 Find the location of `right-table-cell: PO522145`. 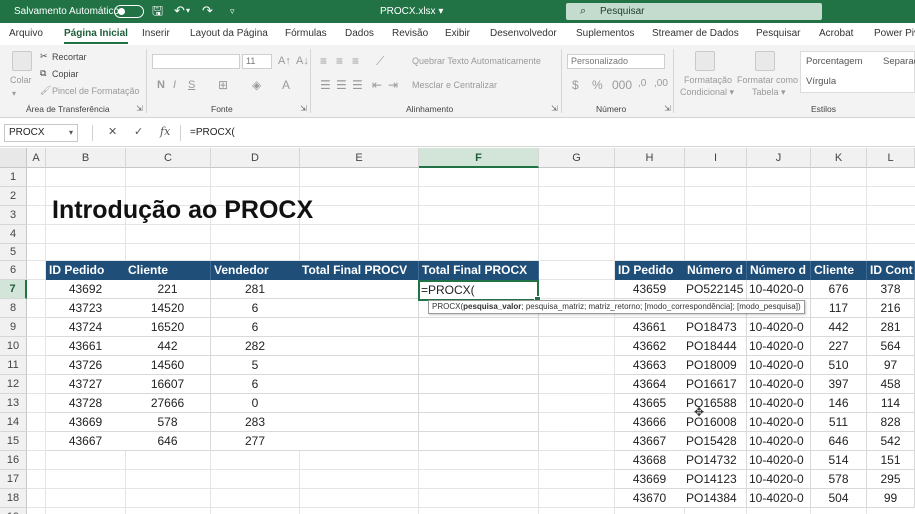

right-table-cell: PO522145 is located at coordinates (715, 289).